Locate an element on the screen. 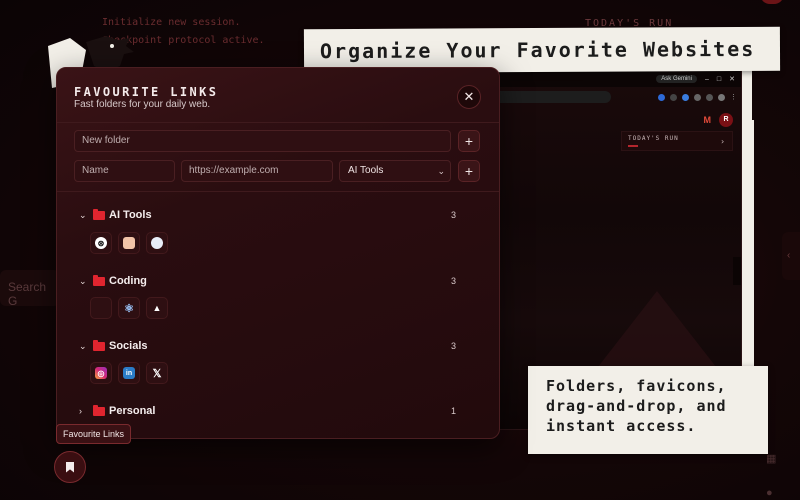 This screenshot has width=800, height=500. gemini-icon is located at coordinates (157, 243).